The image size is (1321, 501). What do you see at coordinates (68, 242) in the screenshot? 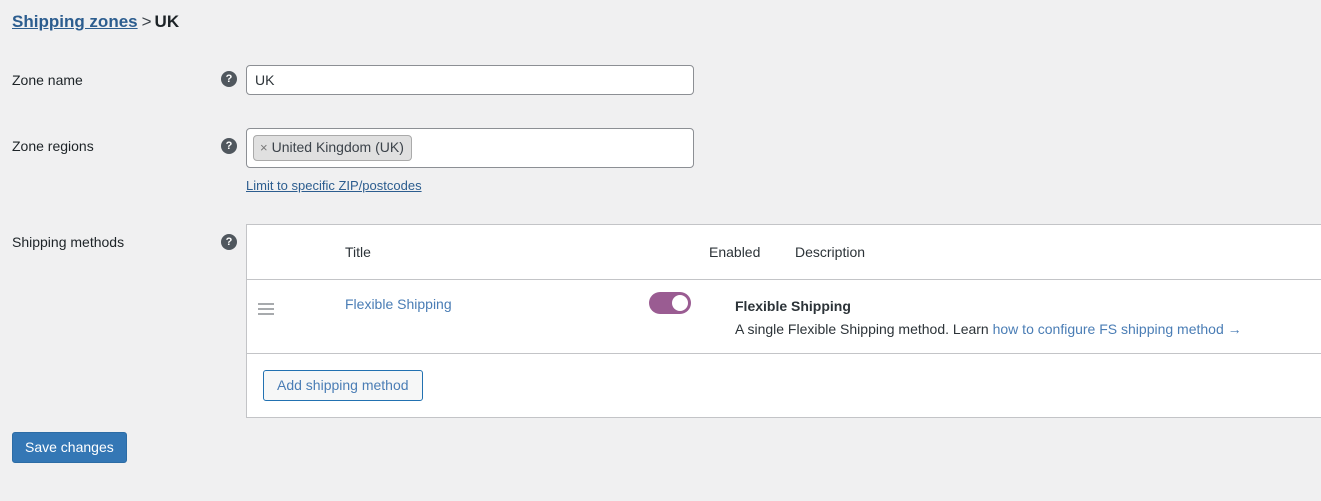
I see `shipping-methods-label: Shipping methods` at bounding box center [68, 242].